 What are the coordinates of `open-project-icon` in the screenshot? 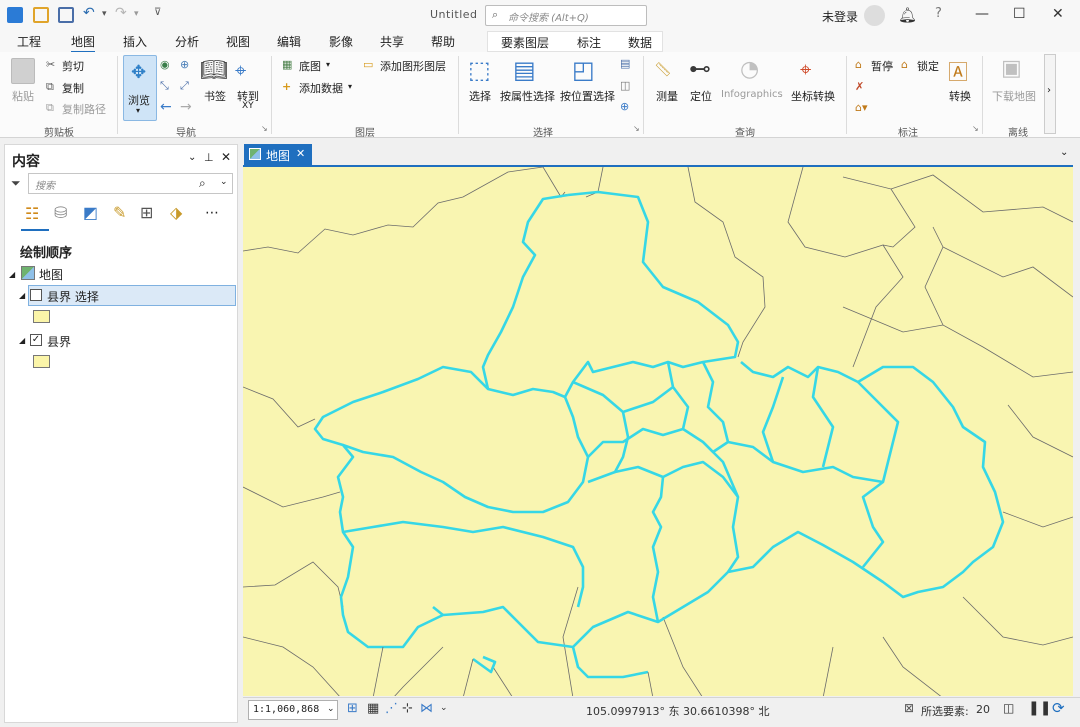 It's located at (41, 15).